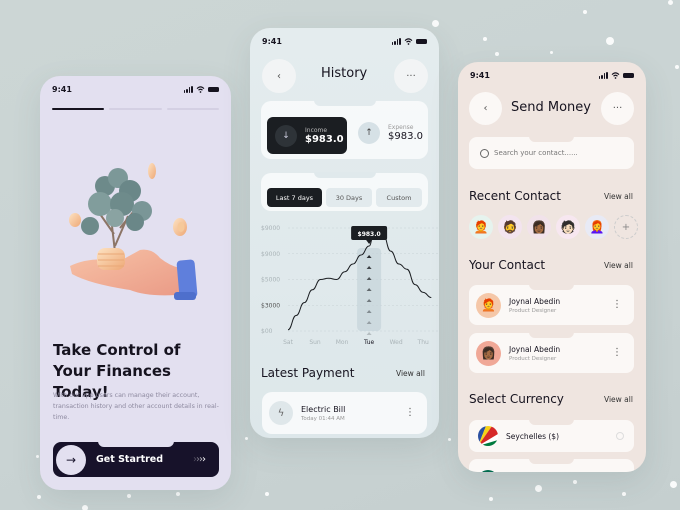 This screenshot has height=510, width=680. I want to click on search-icon, so click(484, 153).